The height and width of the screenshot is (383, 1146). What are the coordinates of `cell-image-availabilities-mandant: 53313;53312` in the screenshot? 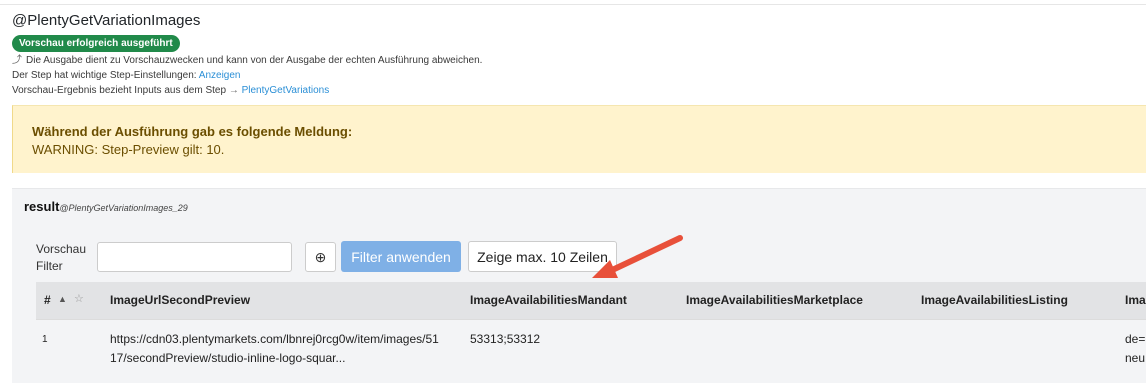 It's located at (505, 339).